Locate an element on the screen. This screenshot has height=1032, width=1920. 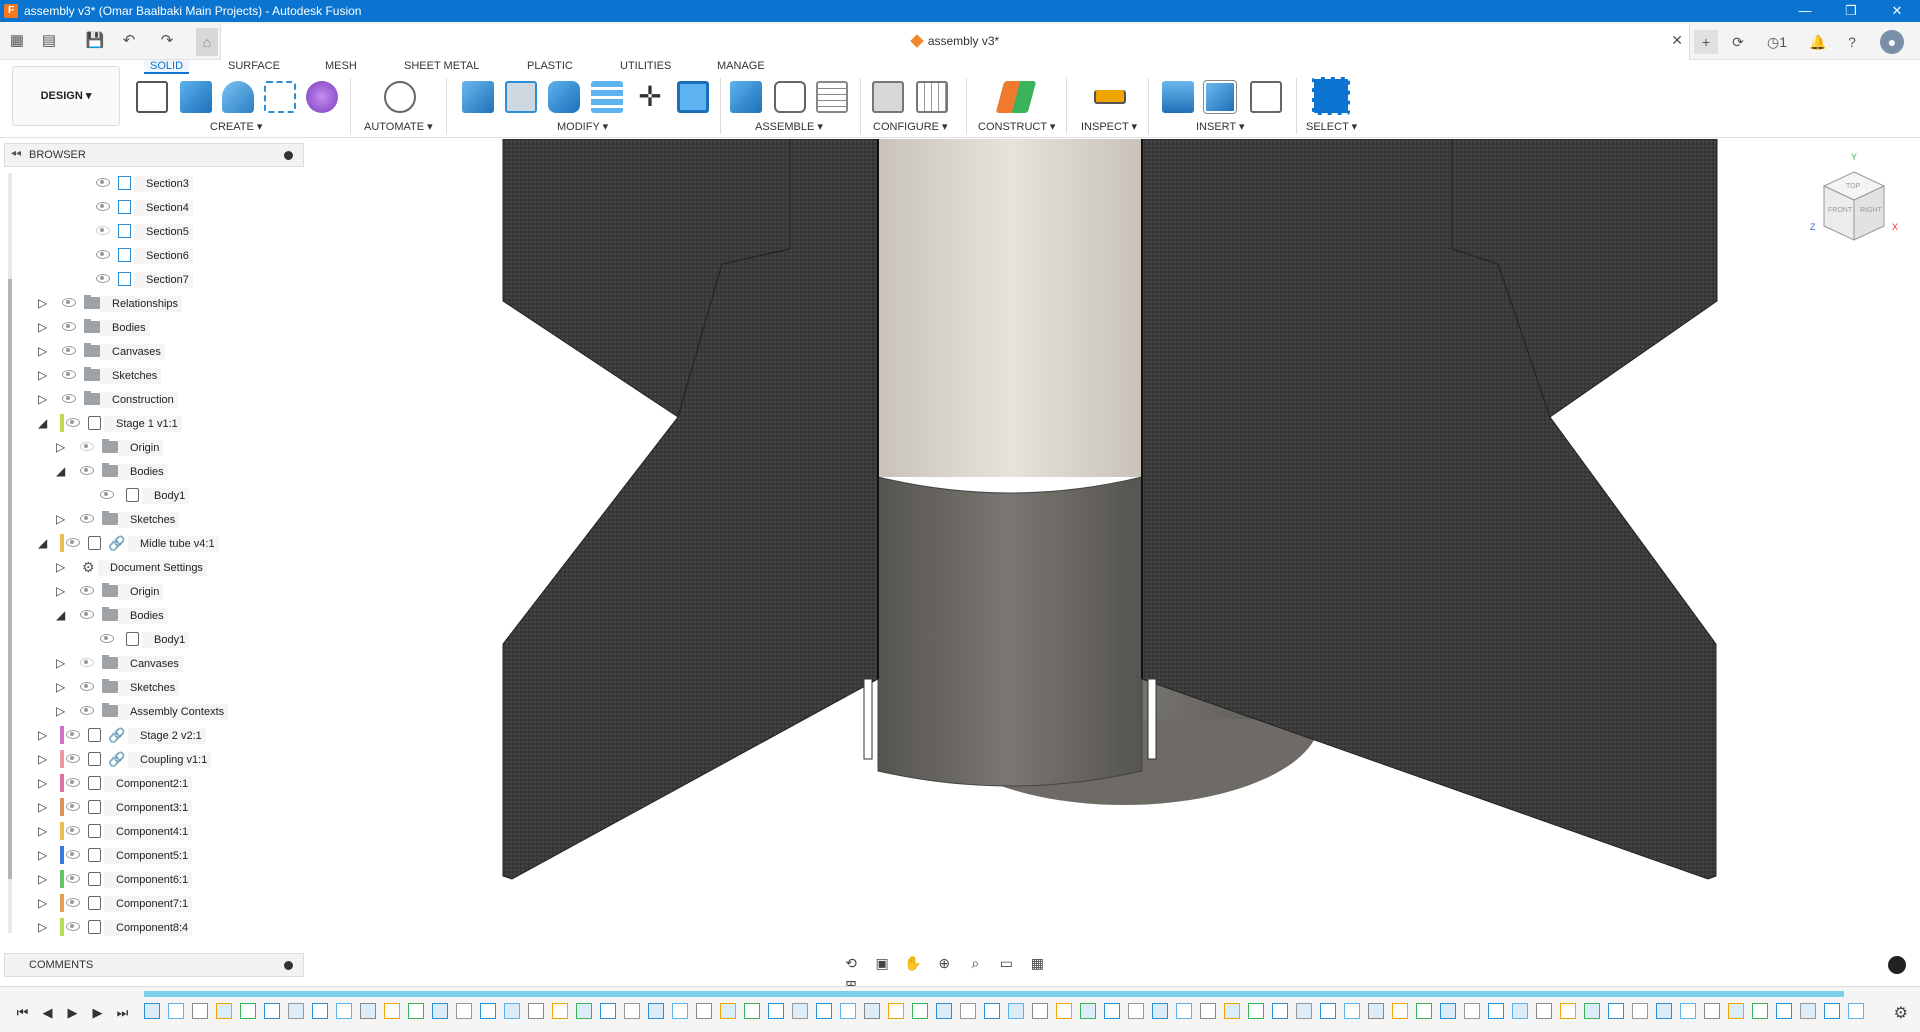
select-group-label: SELECT ▾ is located at coordinates (1331, 126).